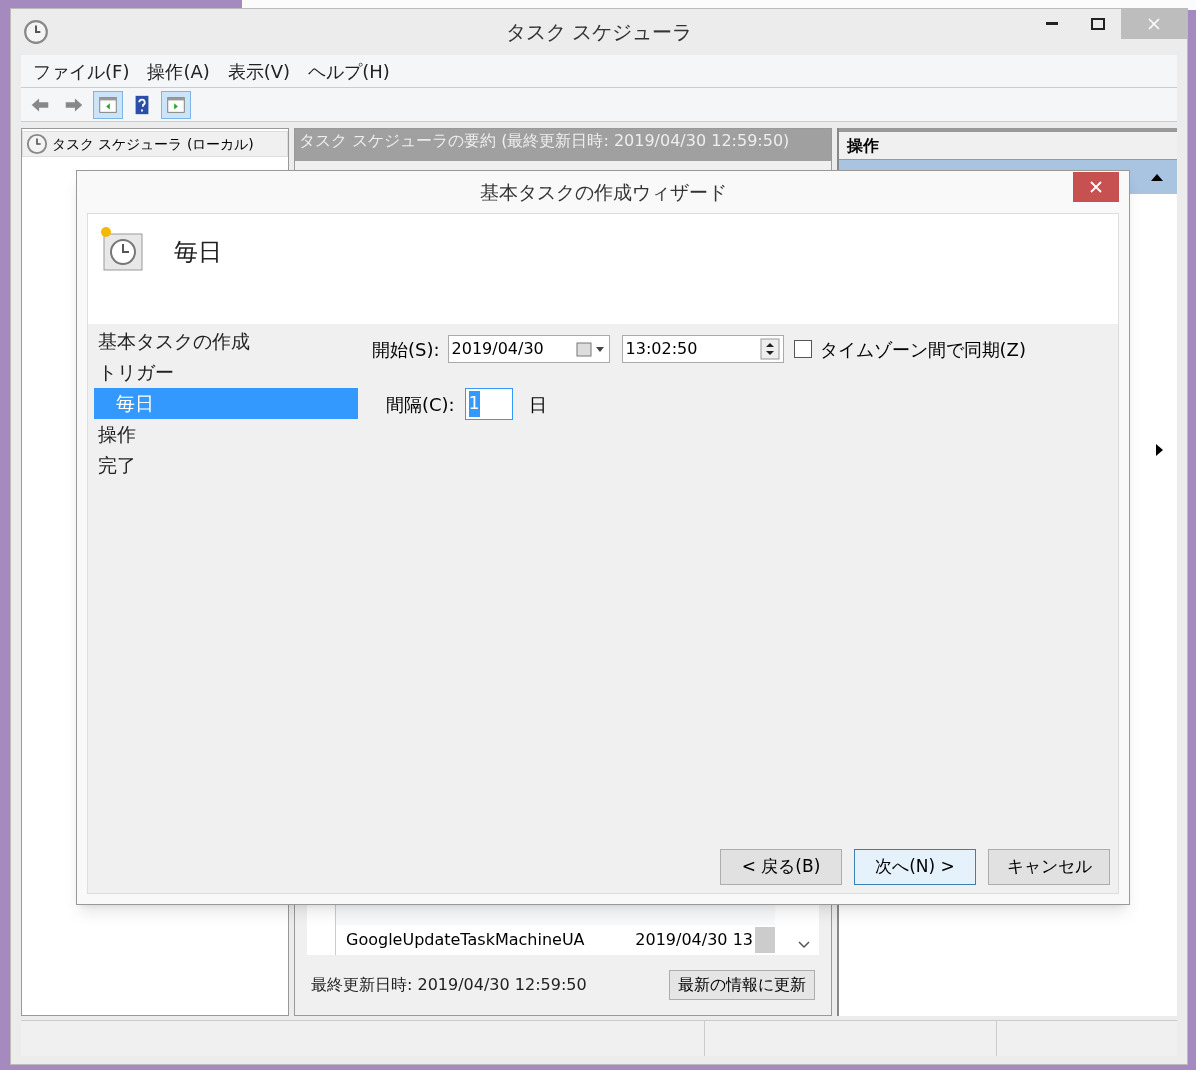  What do you see at coordinates (528, 349) in the screenshot?
I see `date-picker: 2019/04/30` at bounding box center [528, 349].